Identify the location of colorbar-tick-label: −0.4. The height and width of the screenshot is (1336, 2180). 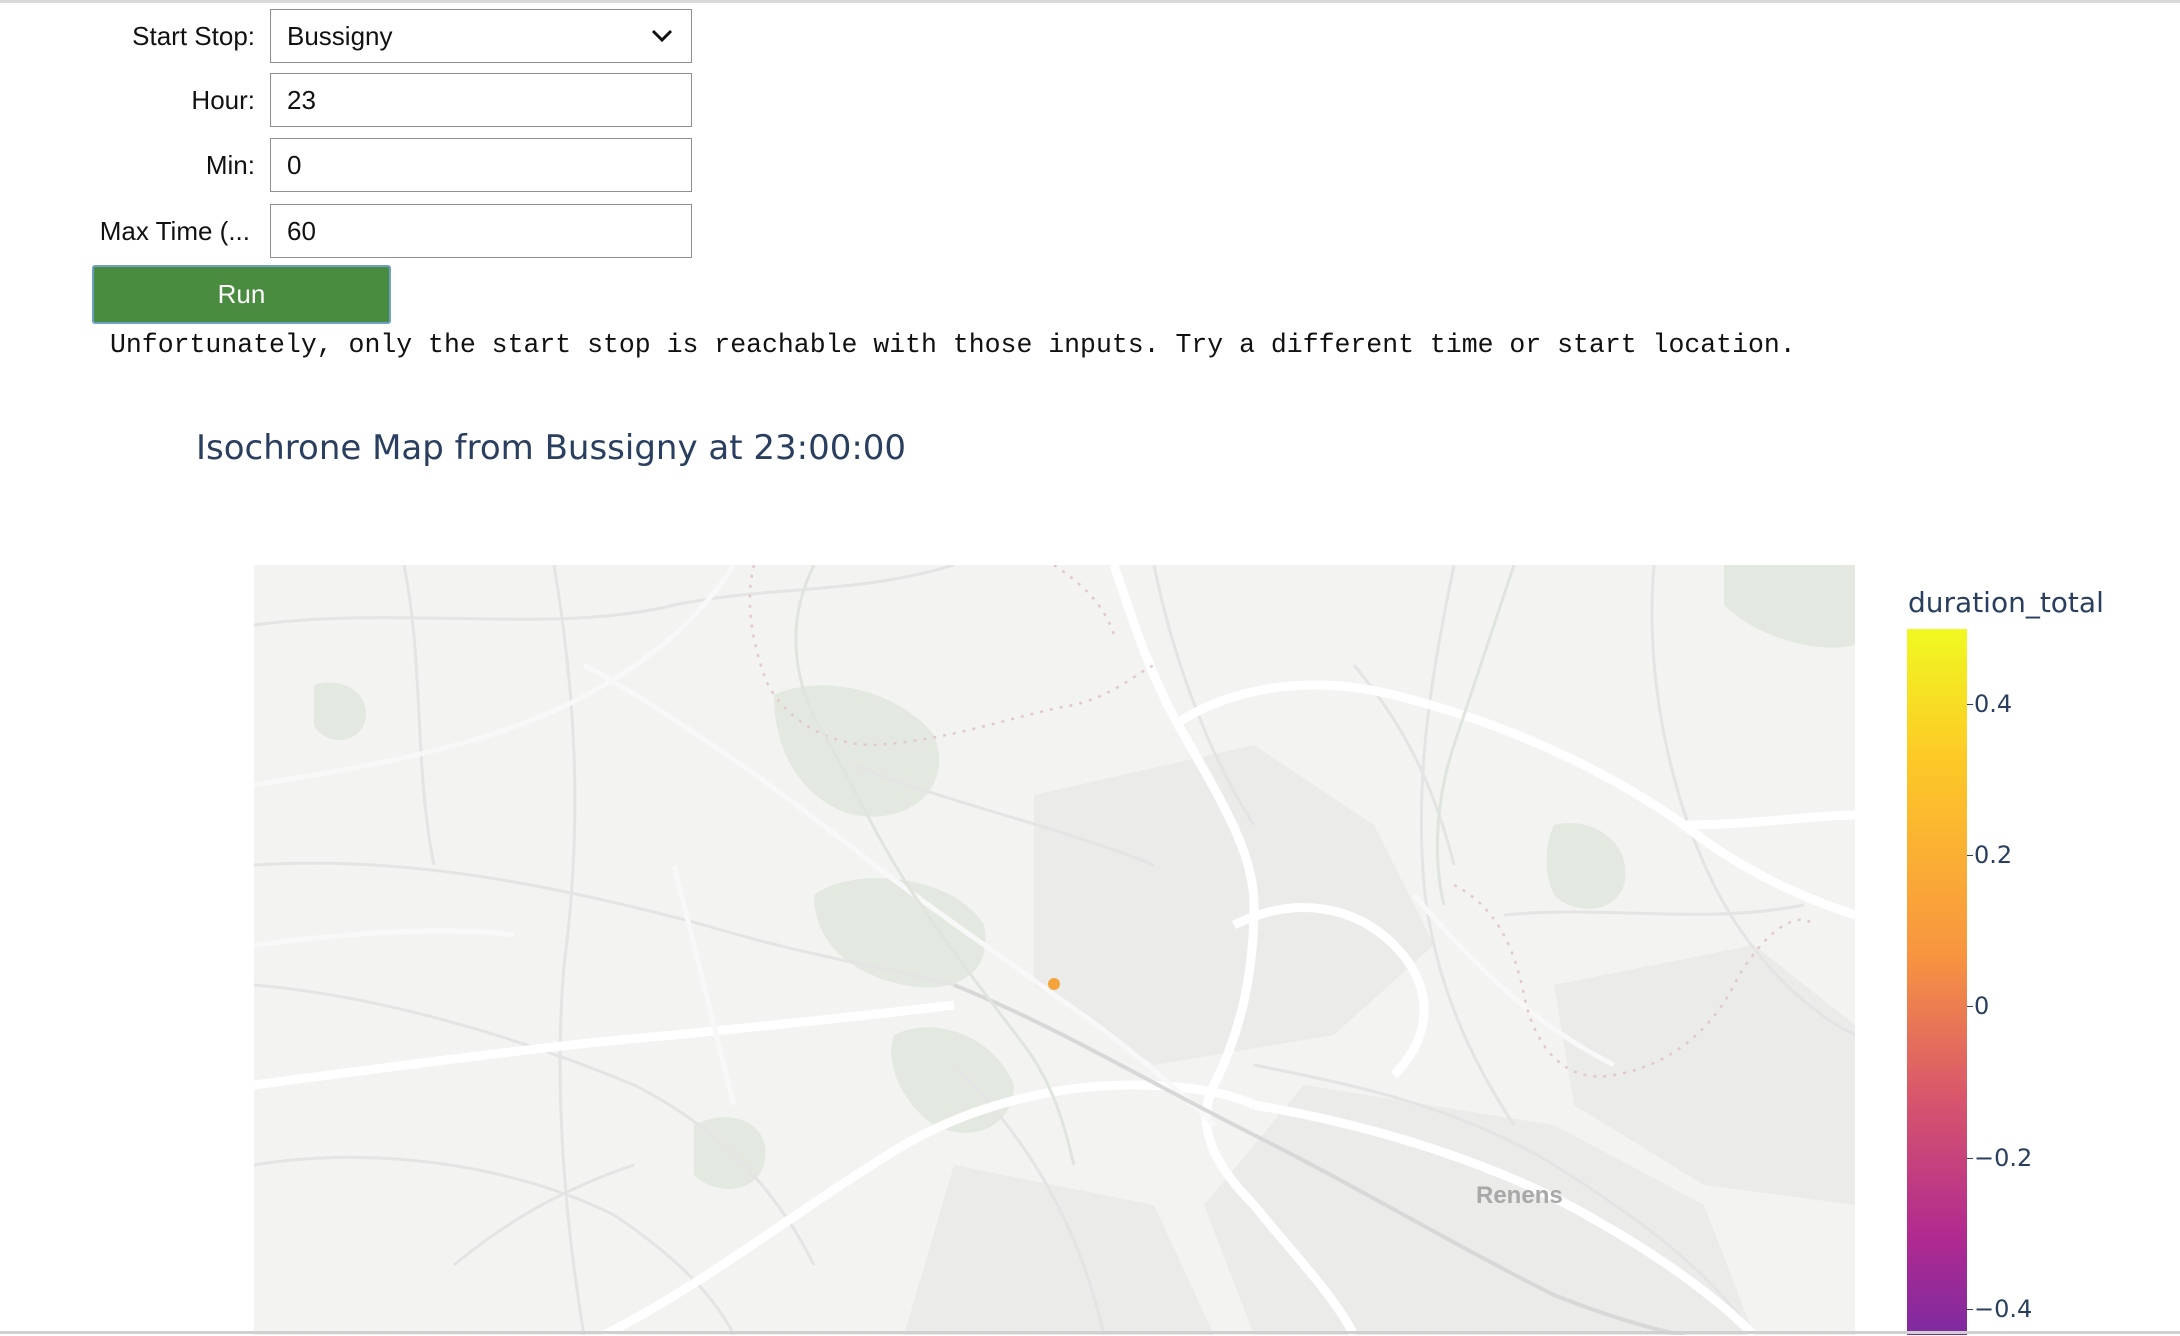
(2003, 1309).